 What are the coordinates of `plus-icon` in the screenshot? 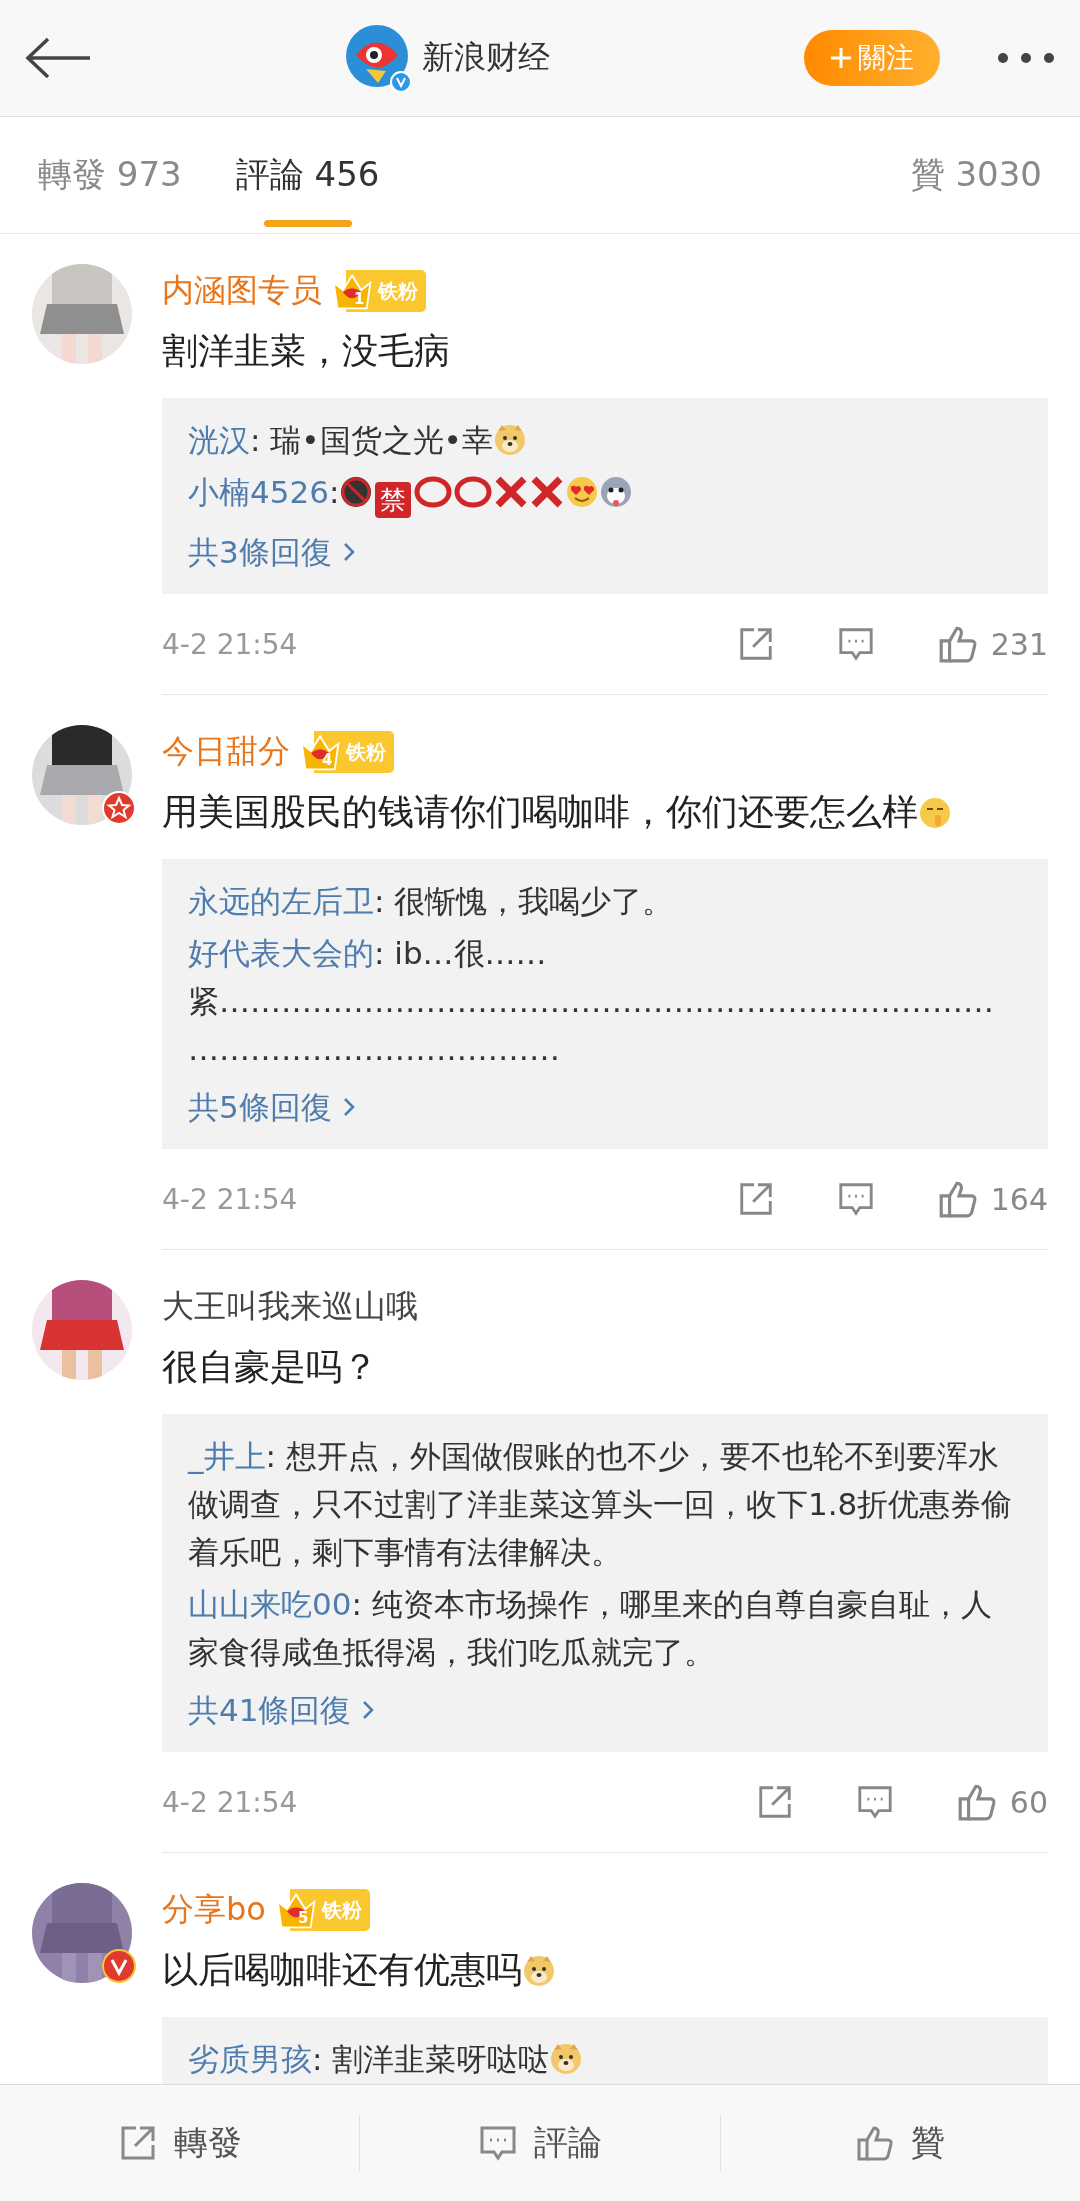 It's located at (841, 58).